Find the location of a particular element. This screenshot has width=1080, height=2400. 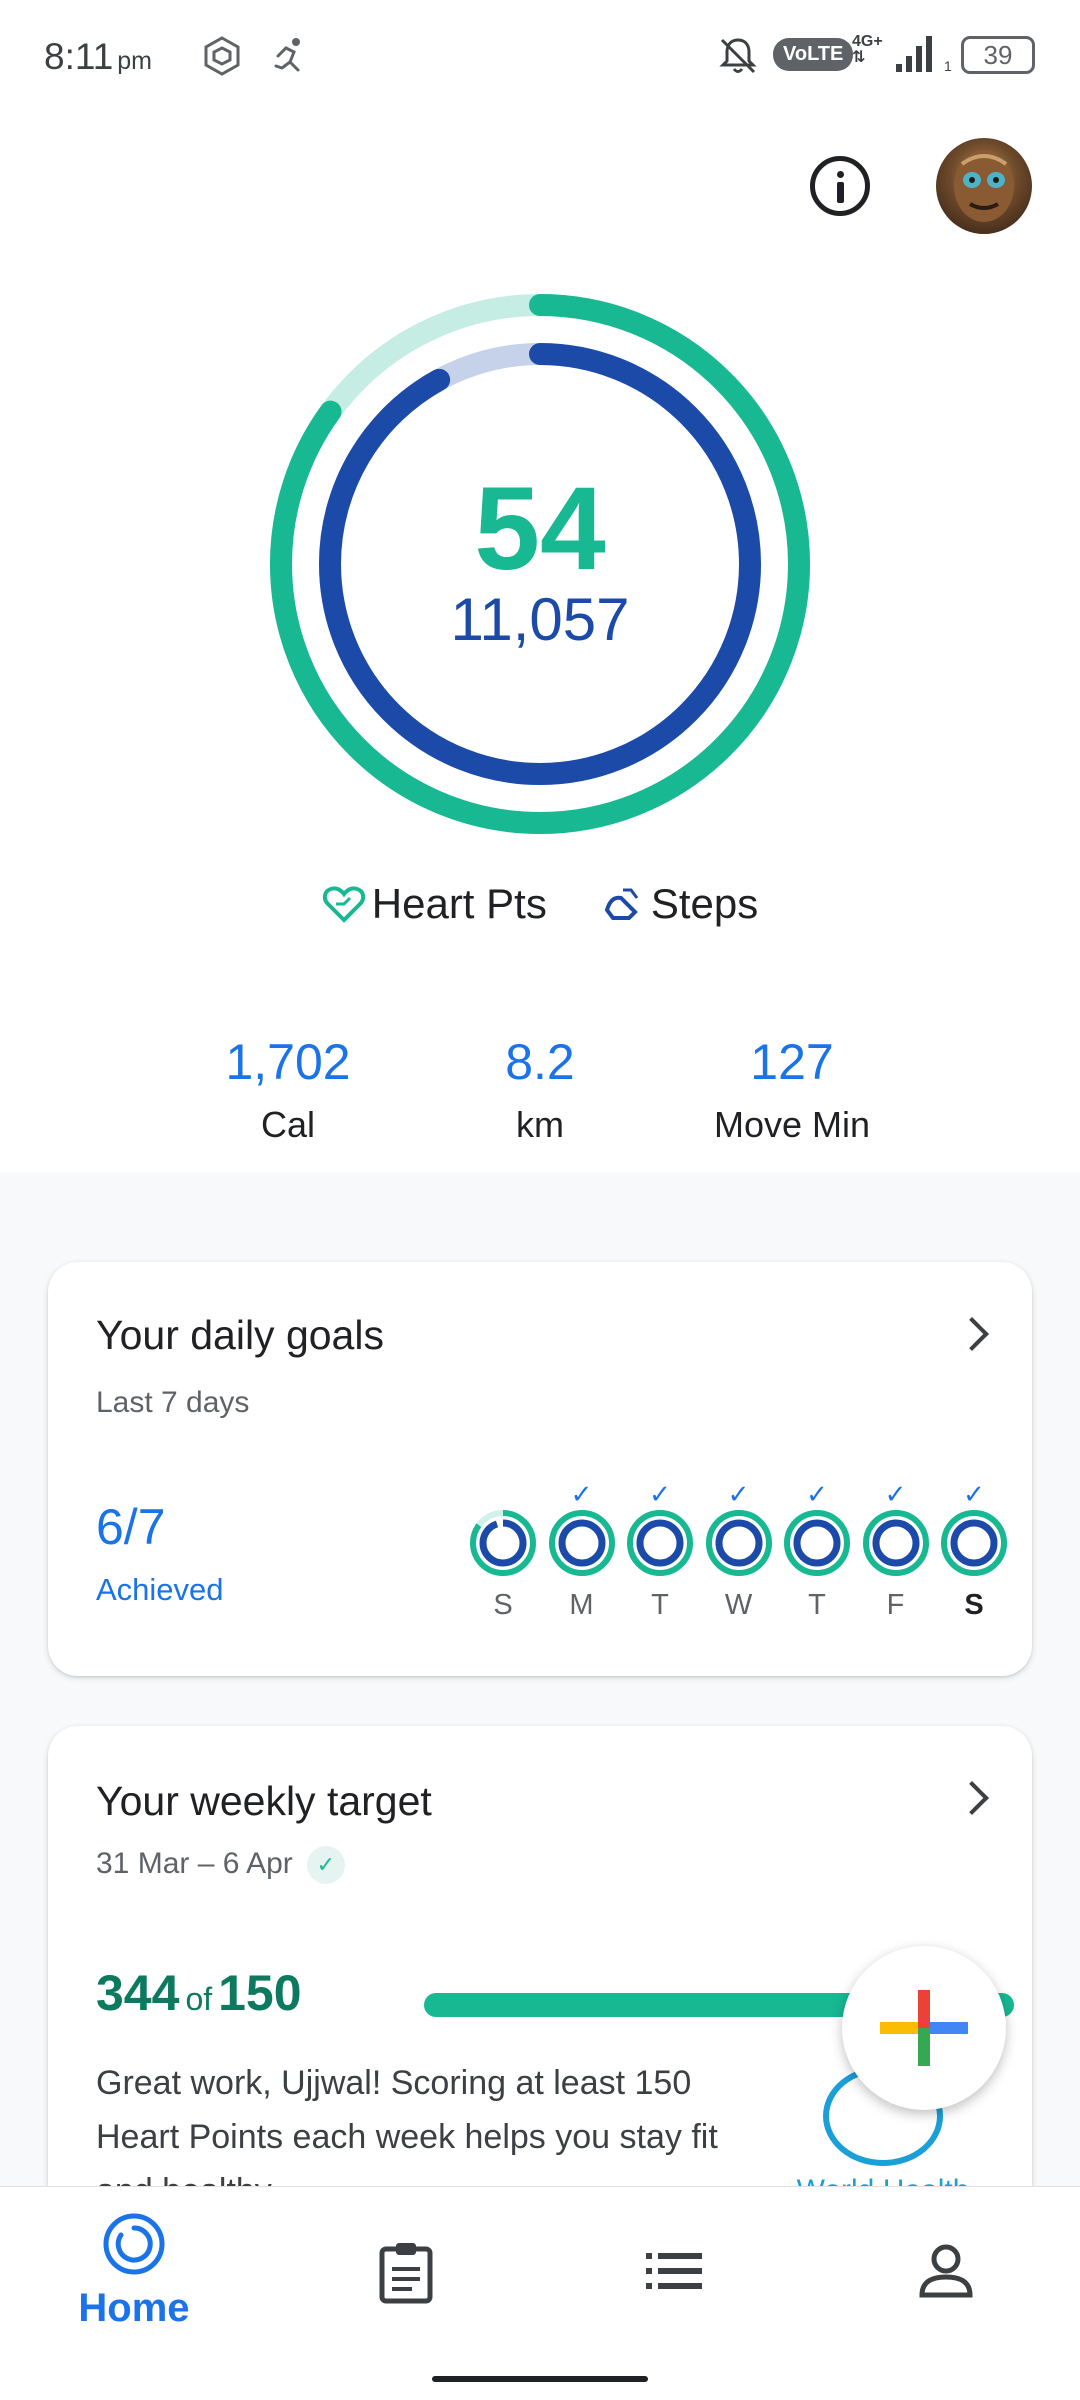

daily-goals-subtitle: Last 7 days is located at coordinates (173, 1402).